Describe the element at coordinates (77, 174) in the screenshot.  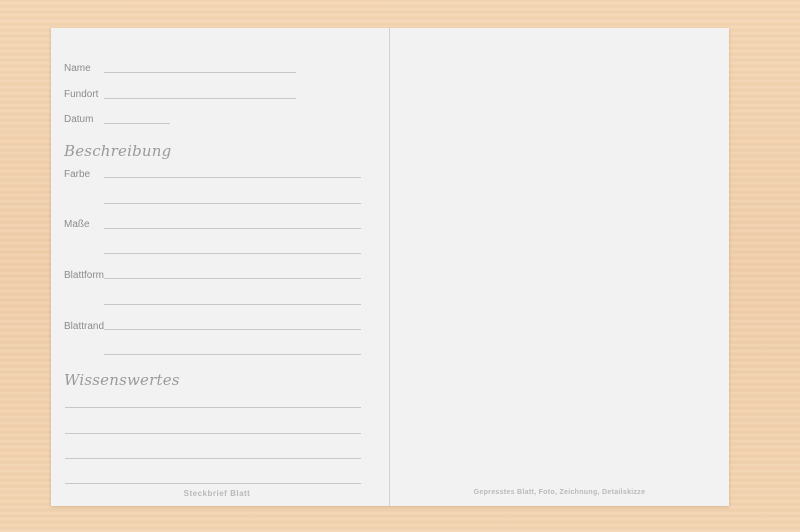
I see `farbe-label: Farbe` at that location.